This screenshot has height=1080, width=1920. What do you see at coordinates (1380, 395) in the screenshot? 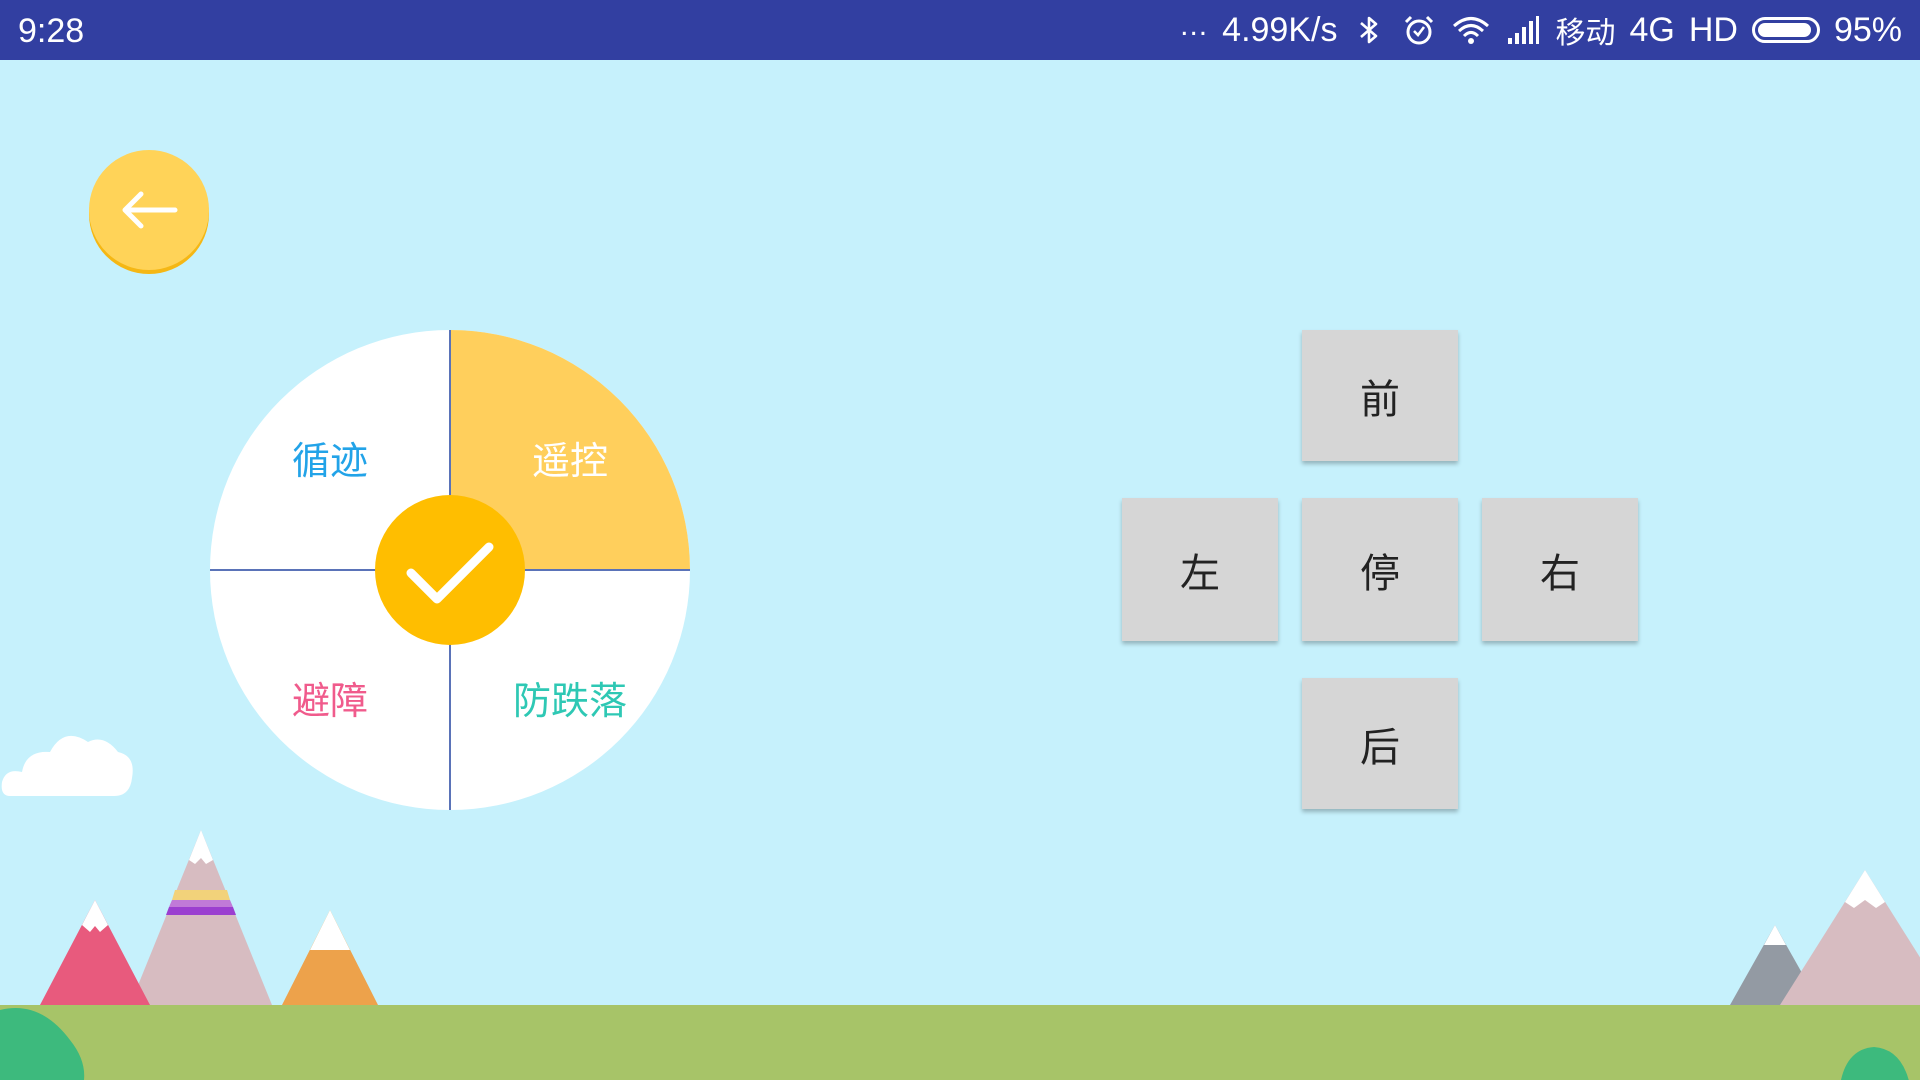
I see `forward-button: 前` at bounding box center [1380, 395].